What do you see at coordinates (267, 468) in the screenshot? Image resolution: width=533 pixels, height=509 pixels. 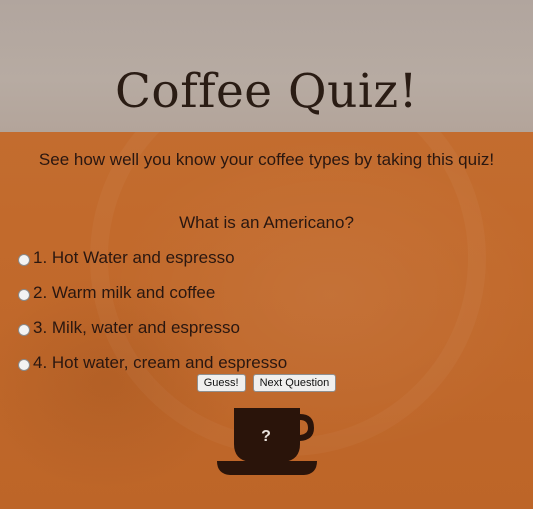 I see `cup-saucer` at bounding box center [267, 468].